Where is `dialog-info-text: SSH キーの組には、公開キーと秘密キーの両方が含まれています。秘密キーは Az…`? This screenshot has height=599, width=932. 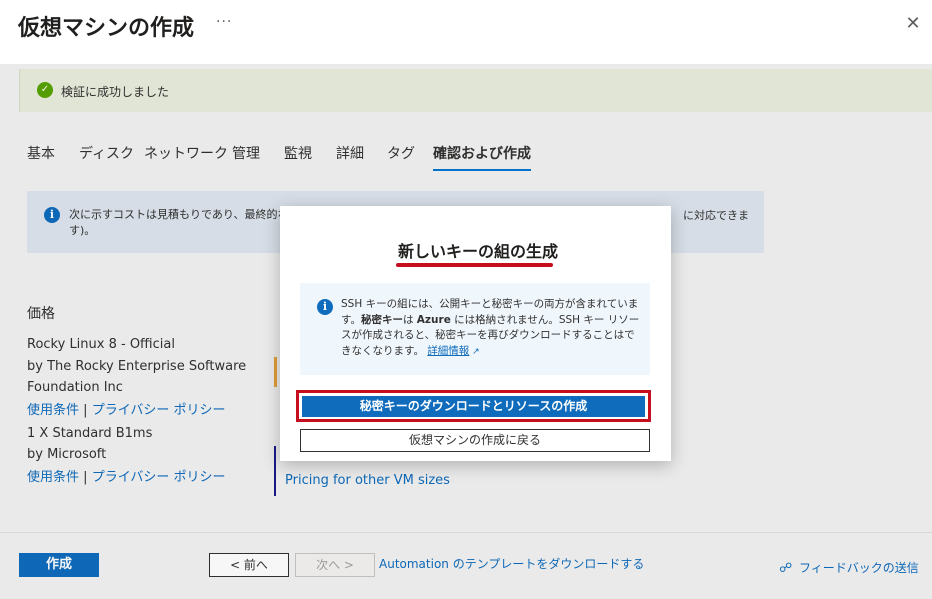 dialog-info-text: SSH キーの組には、公開キーと秘密キーの両方が含まれています。秘密キーは Az… is located at coordinates (491, 328).